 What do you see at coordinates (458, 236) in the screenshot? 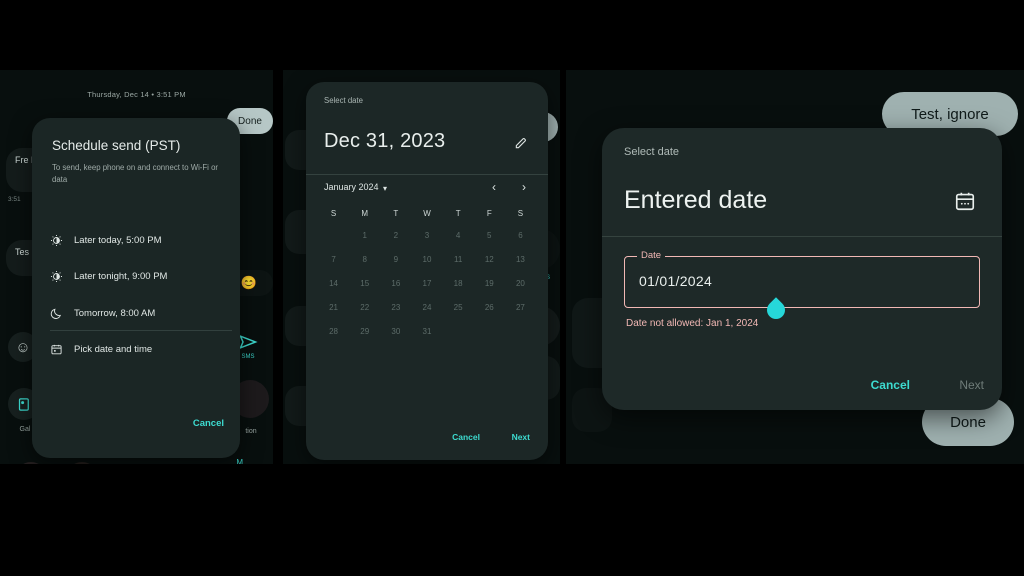
I see `calendar-day-cell: 4` at bounding box center [458, 236].